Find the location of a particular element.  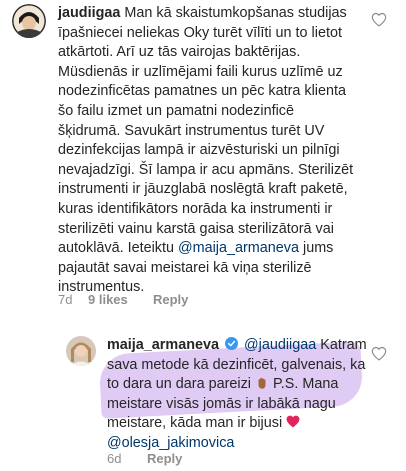

verified-badge-icon is located at coordinates (232, 343).